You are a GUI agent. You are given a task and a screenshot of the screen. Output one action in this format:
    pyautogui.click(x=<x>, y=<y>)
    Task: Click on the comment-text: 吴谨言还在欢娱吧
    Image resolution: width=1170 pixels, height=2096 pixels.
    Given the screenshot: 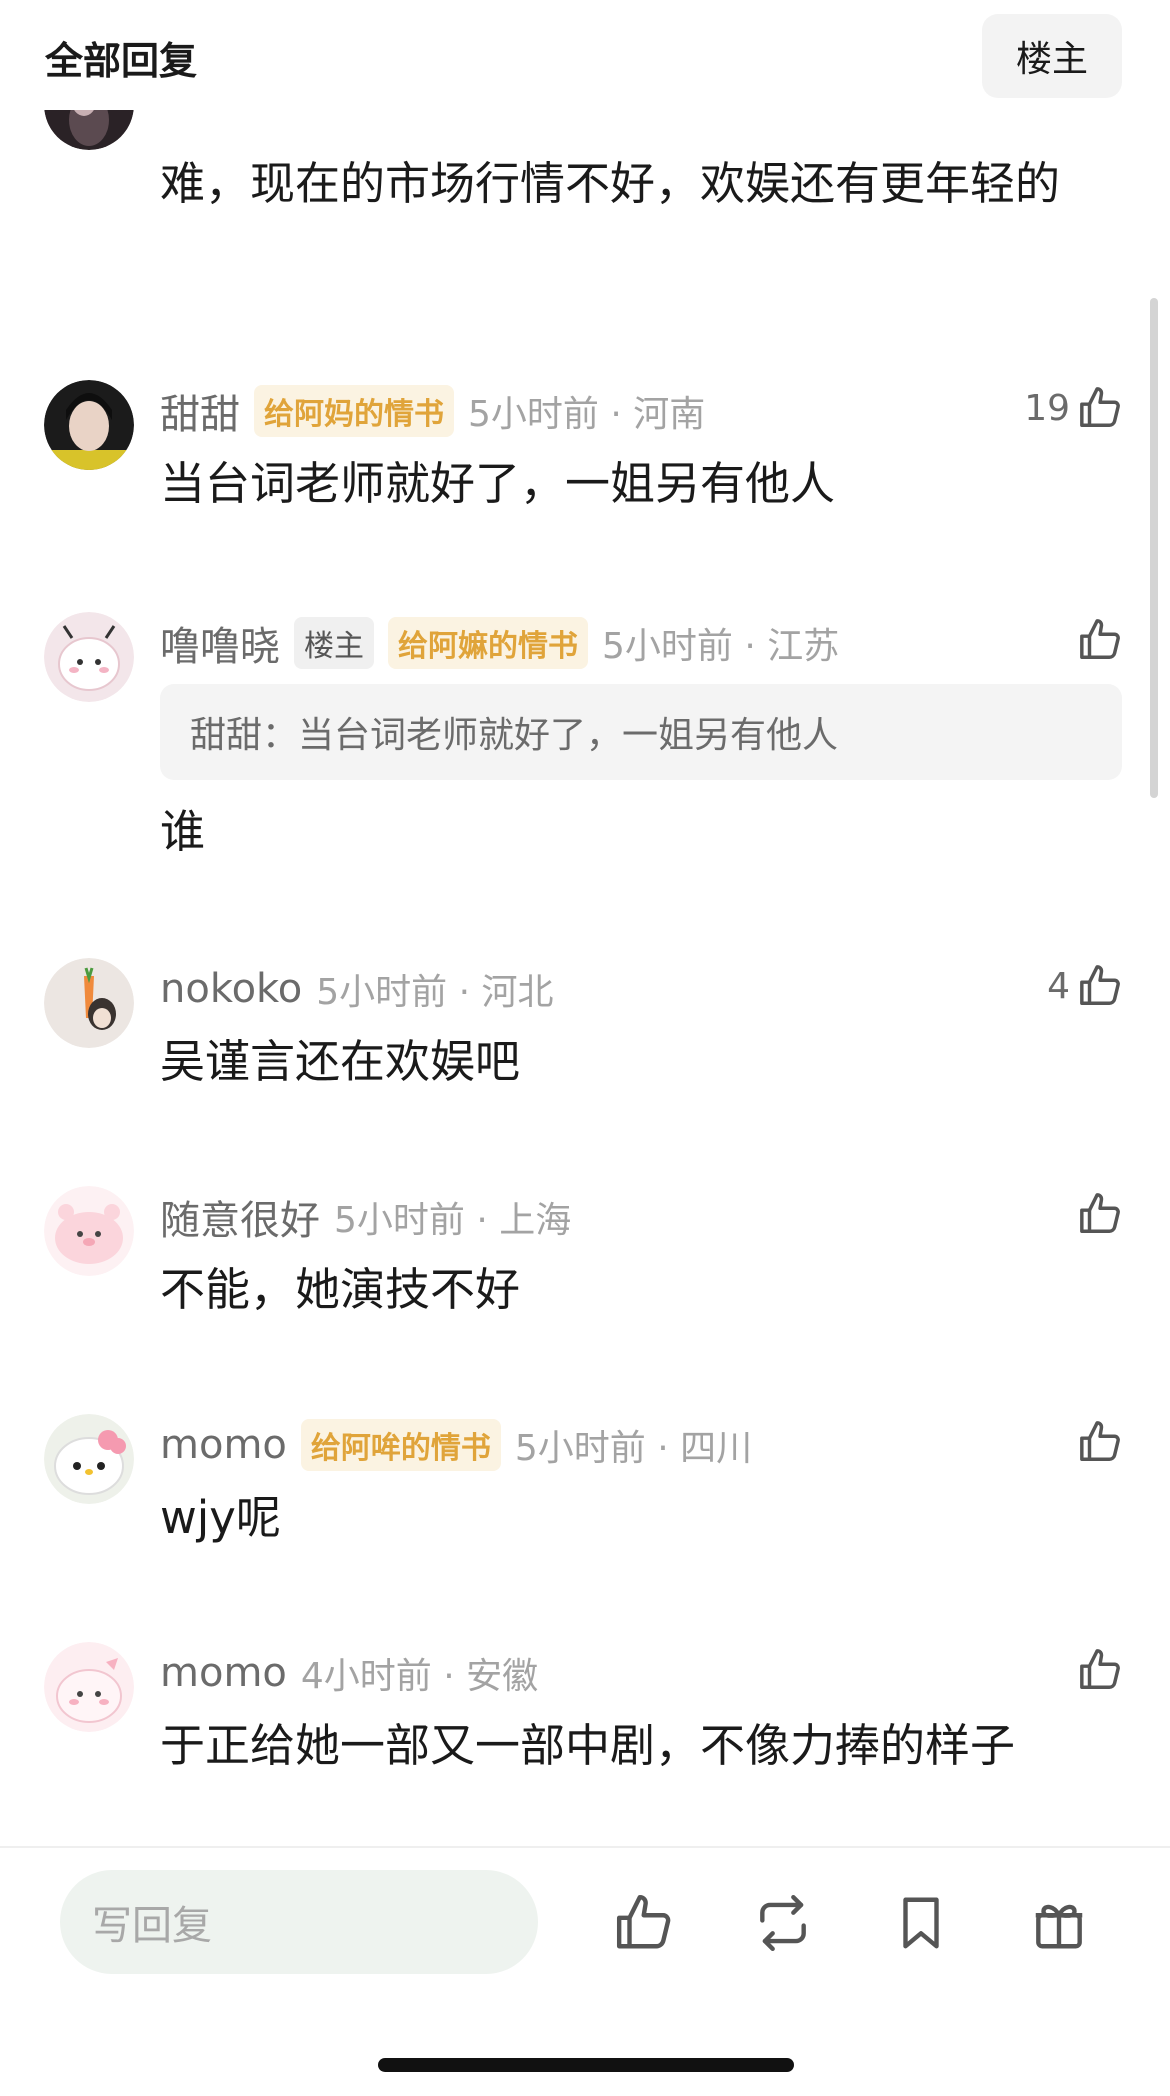 What is the action you would take?
    pyautogui.click(x=340, y=1061)
    